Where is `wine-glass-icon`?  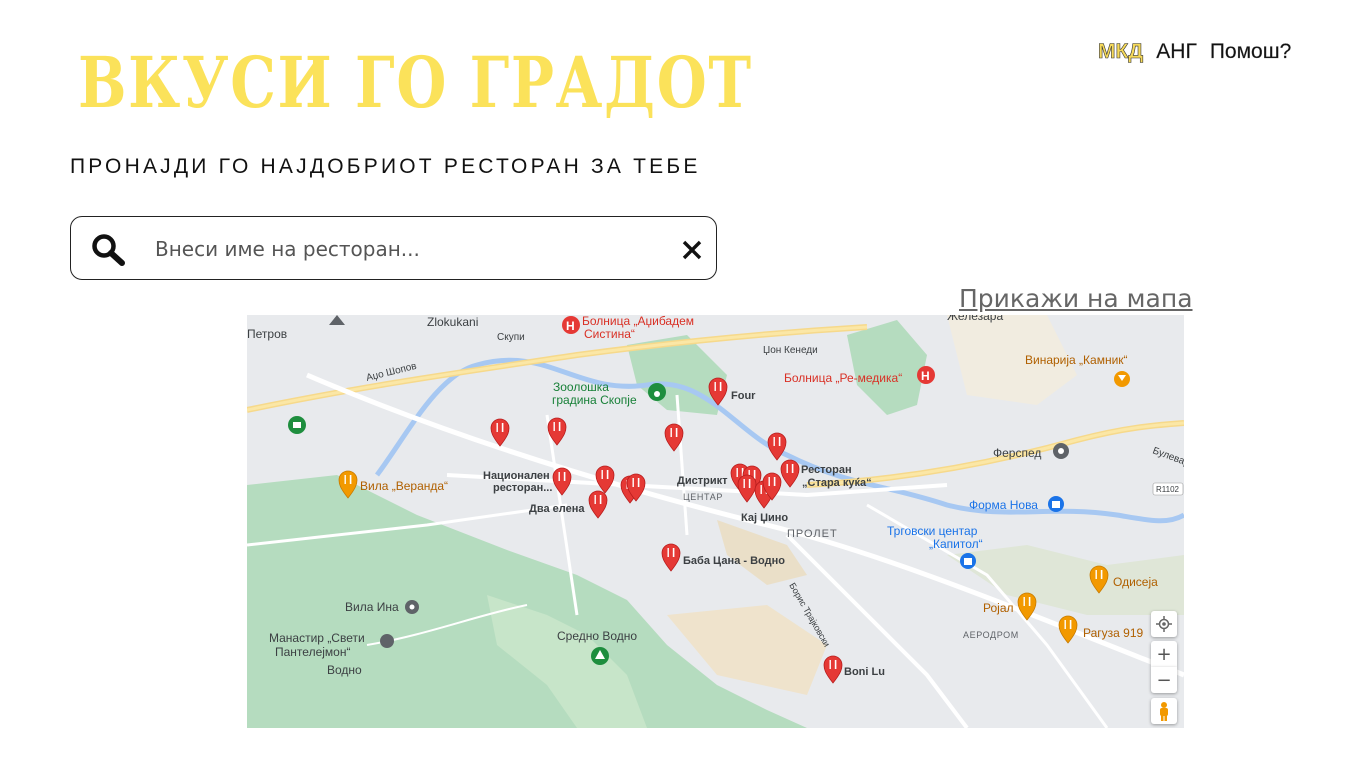
wine-glass-icon is located at coordinates (1122, 379).